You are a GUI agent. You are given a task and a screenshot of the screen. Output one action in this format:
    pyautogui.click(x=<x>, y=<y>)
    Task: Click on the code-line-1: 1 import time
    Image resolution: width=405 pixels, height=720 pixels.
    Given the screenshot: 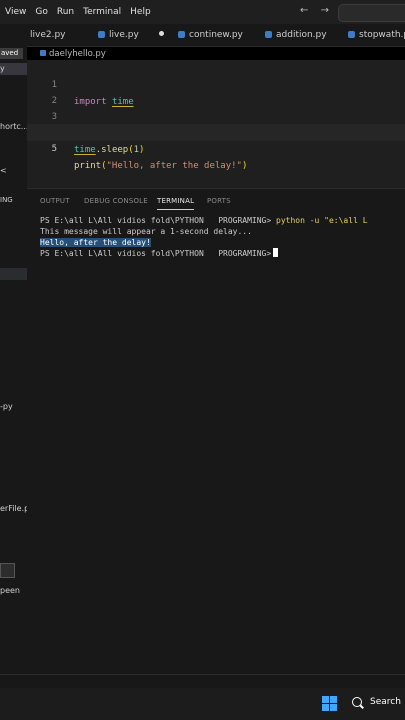 What is the action you would take?
    pyautogui.click(x=216, y=83)
    